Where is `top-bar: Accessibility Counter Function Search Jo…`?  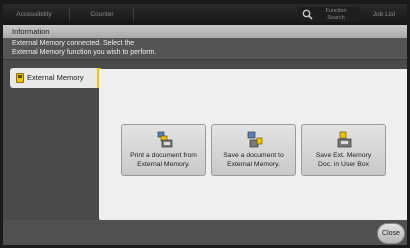
top-bar: Accessibility Counter Function Search Jo… is located at coordinates (205, 14).